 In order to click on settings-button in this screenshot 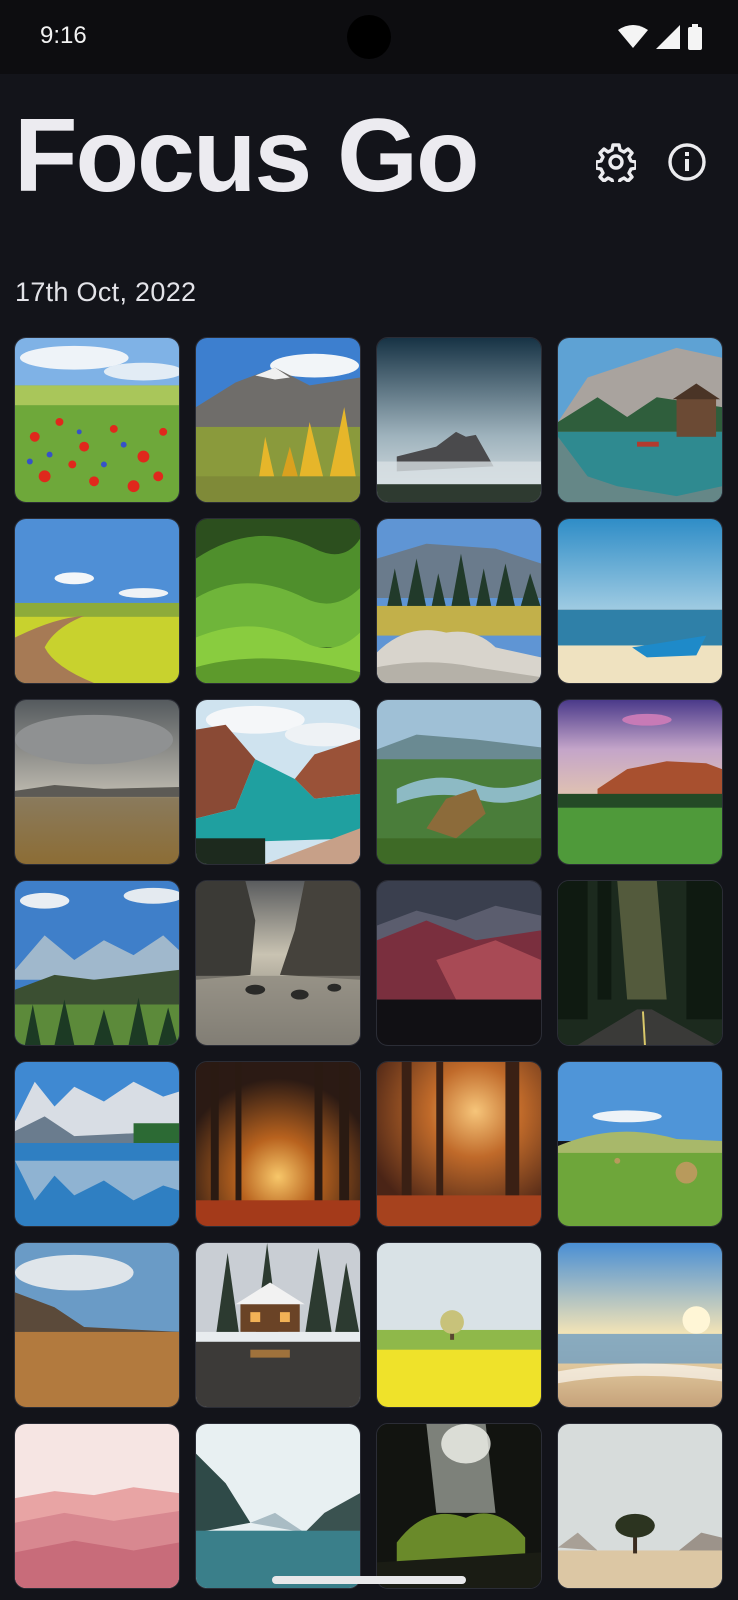, I will do `click(616, 162)`.